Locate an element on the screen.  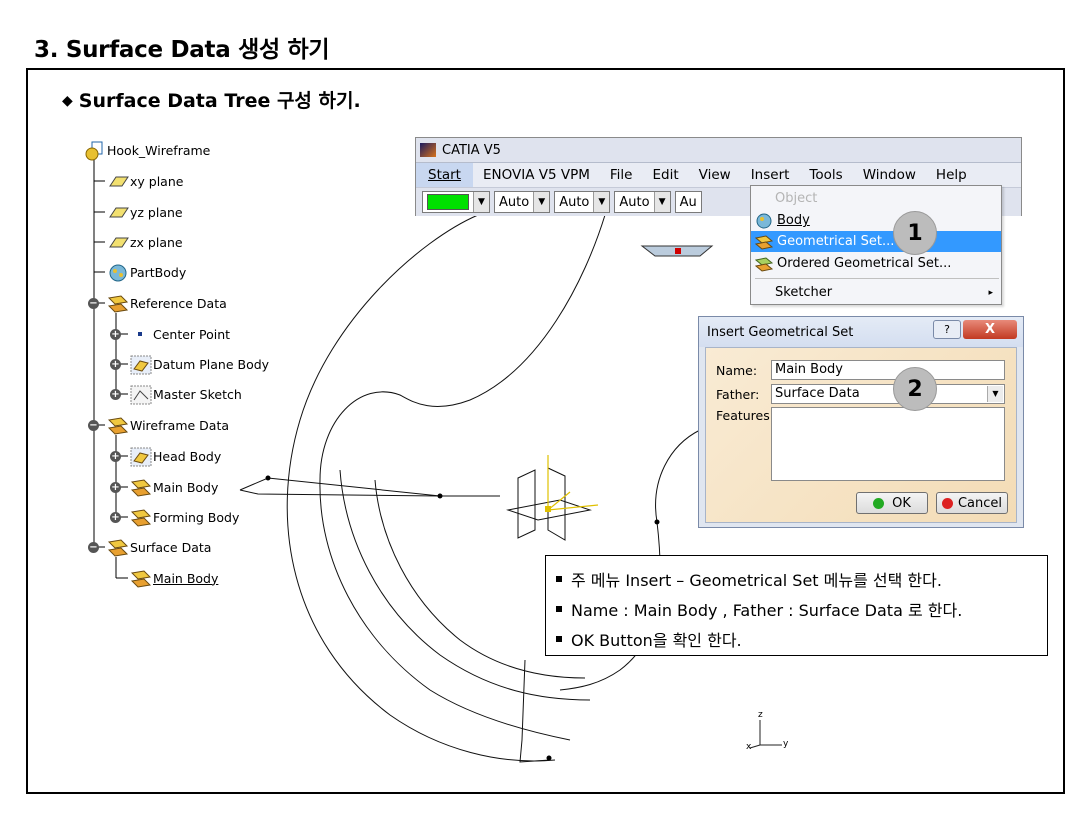
color-combo: ▼ is located at coordinates (456, 202).